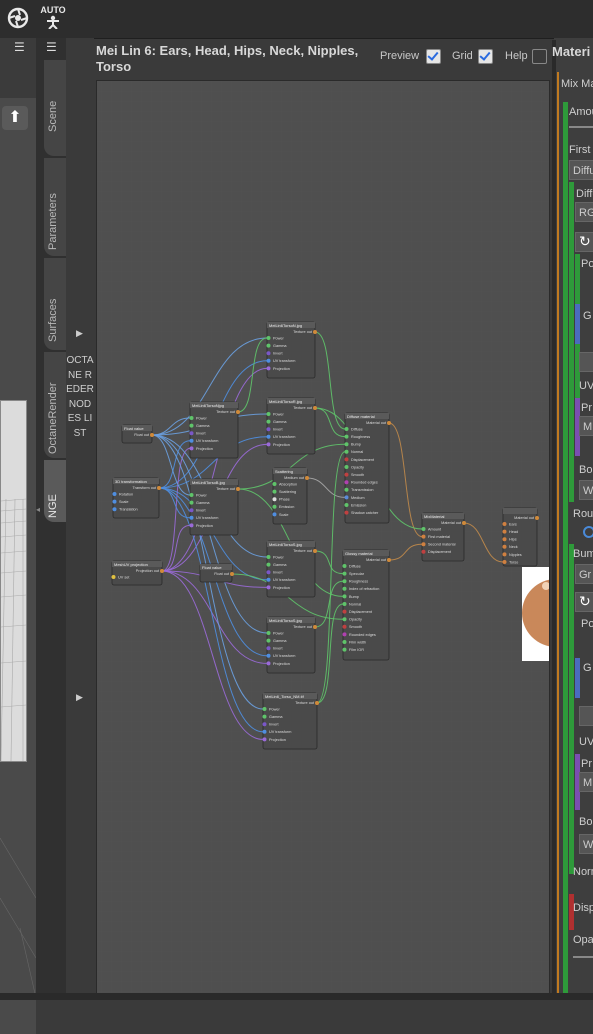 The height and width of the screenshot is (1034, 593). Describe the element at coordinates (55, 405) in the screenshot. I see `tab-octanerender: OctaneRender` at that location.